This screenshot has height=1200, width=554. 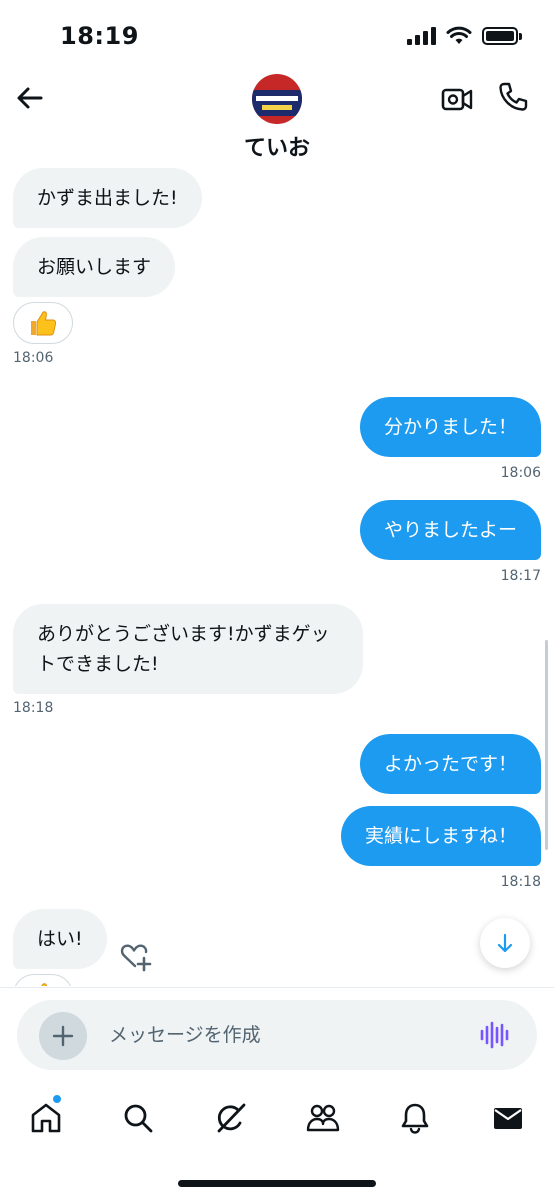 I want to click on message-composer, so click(x=277, y=1035).